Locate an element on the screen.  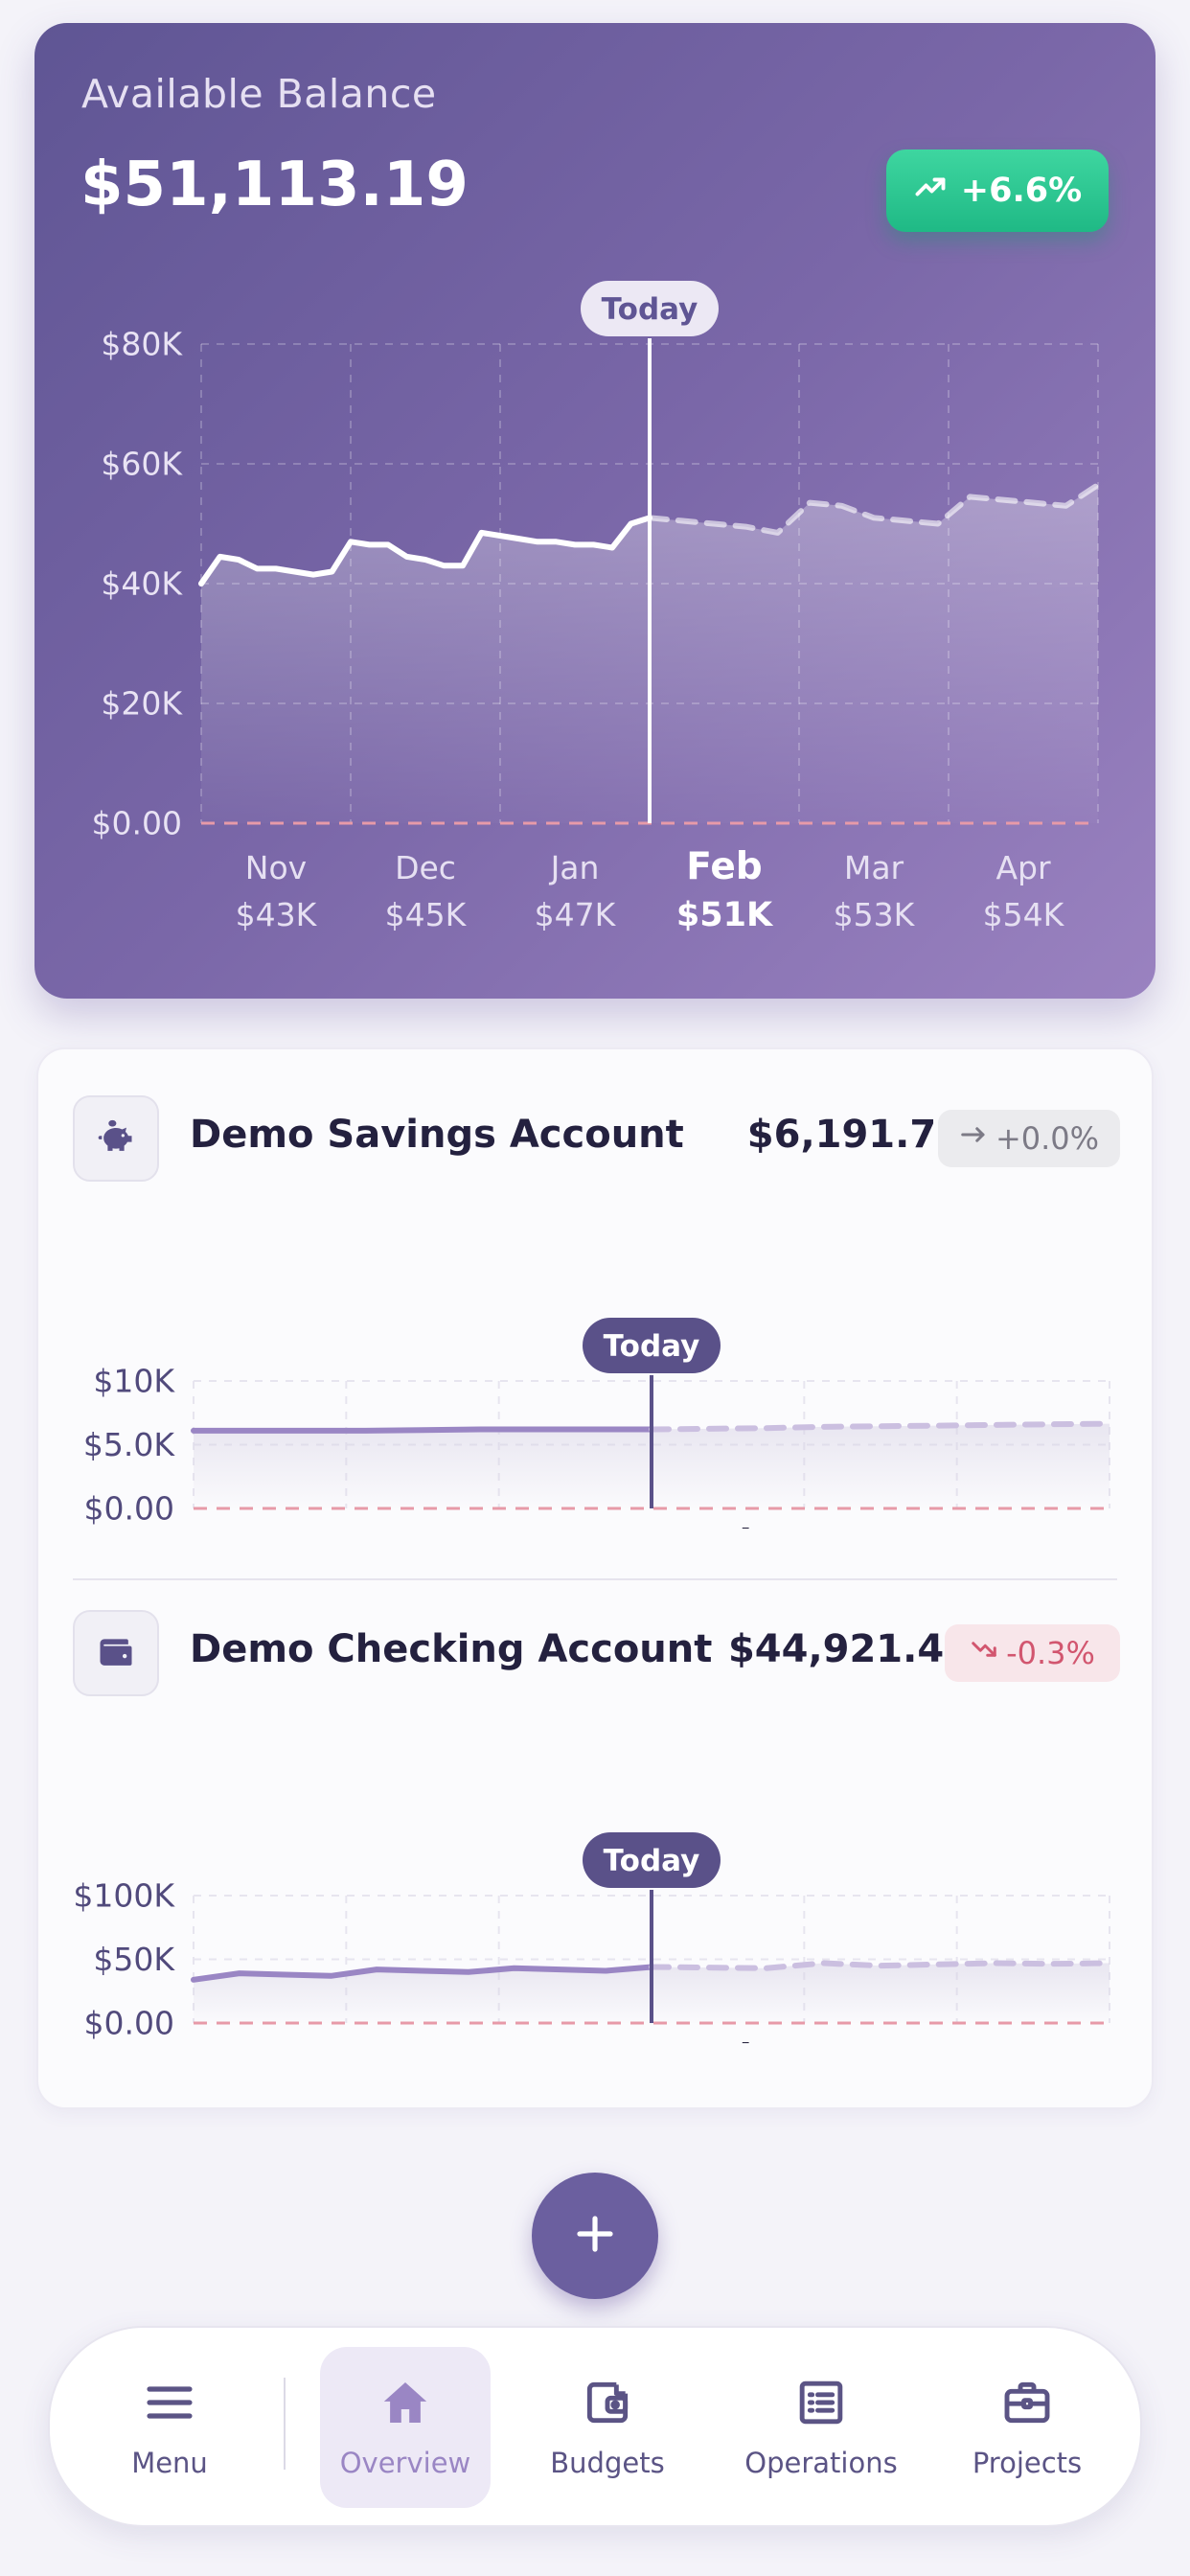
y-tick-label: $50K is located at coordinates (134, 1959).